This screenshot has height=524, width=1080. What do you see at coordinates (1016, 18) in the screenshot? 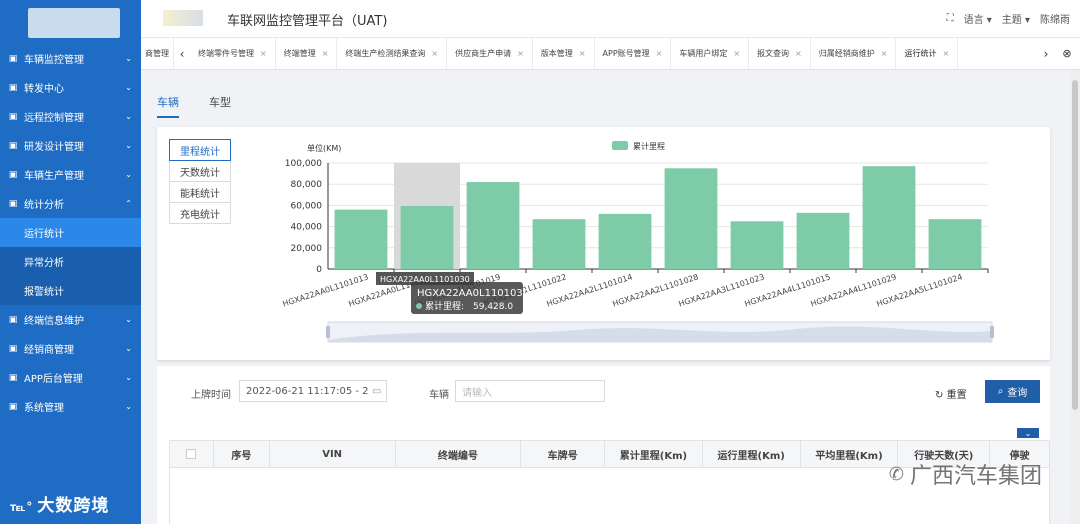
I see `theme-menu: 主题 ▾` at bounding box center [1016, 18].